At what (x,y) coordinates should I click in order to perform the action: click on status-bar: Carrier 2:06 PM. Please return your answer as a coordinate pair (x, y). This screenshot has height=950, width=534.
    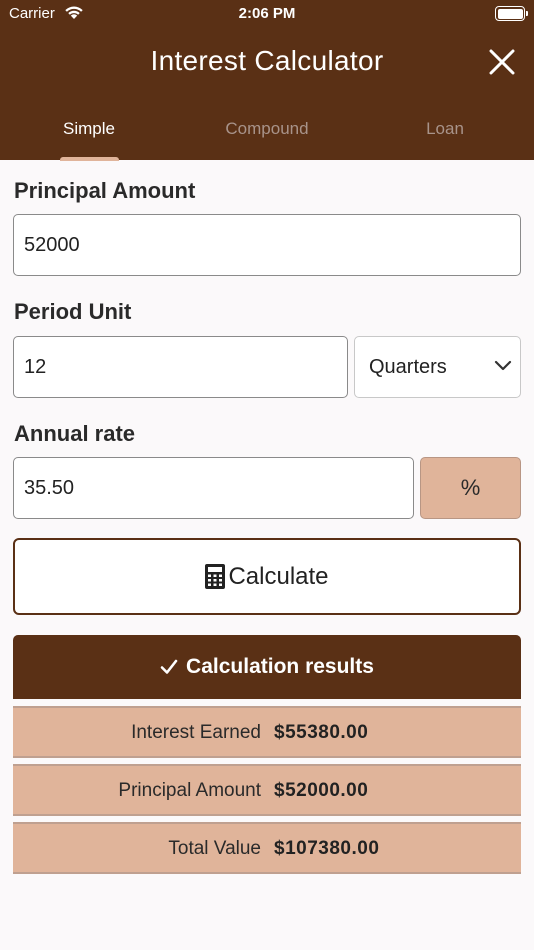
    Looking at the image, I should click on (267, 14).